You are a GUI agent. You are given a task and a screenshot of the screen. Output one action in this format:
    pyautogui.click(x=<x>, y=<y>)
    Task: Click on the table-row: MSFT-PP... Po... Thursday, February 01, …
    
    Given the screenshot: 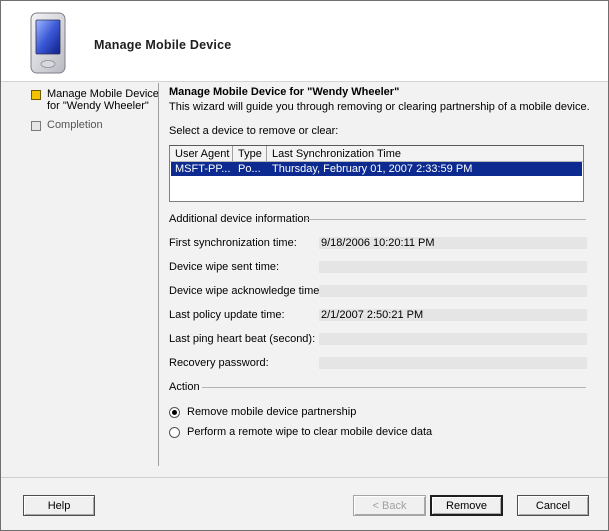 What is the action you would take?
    pyautogui.click(x=376, y=169)
    